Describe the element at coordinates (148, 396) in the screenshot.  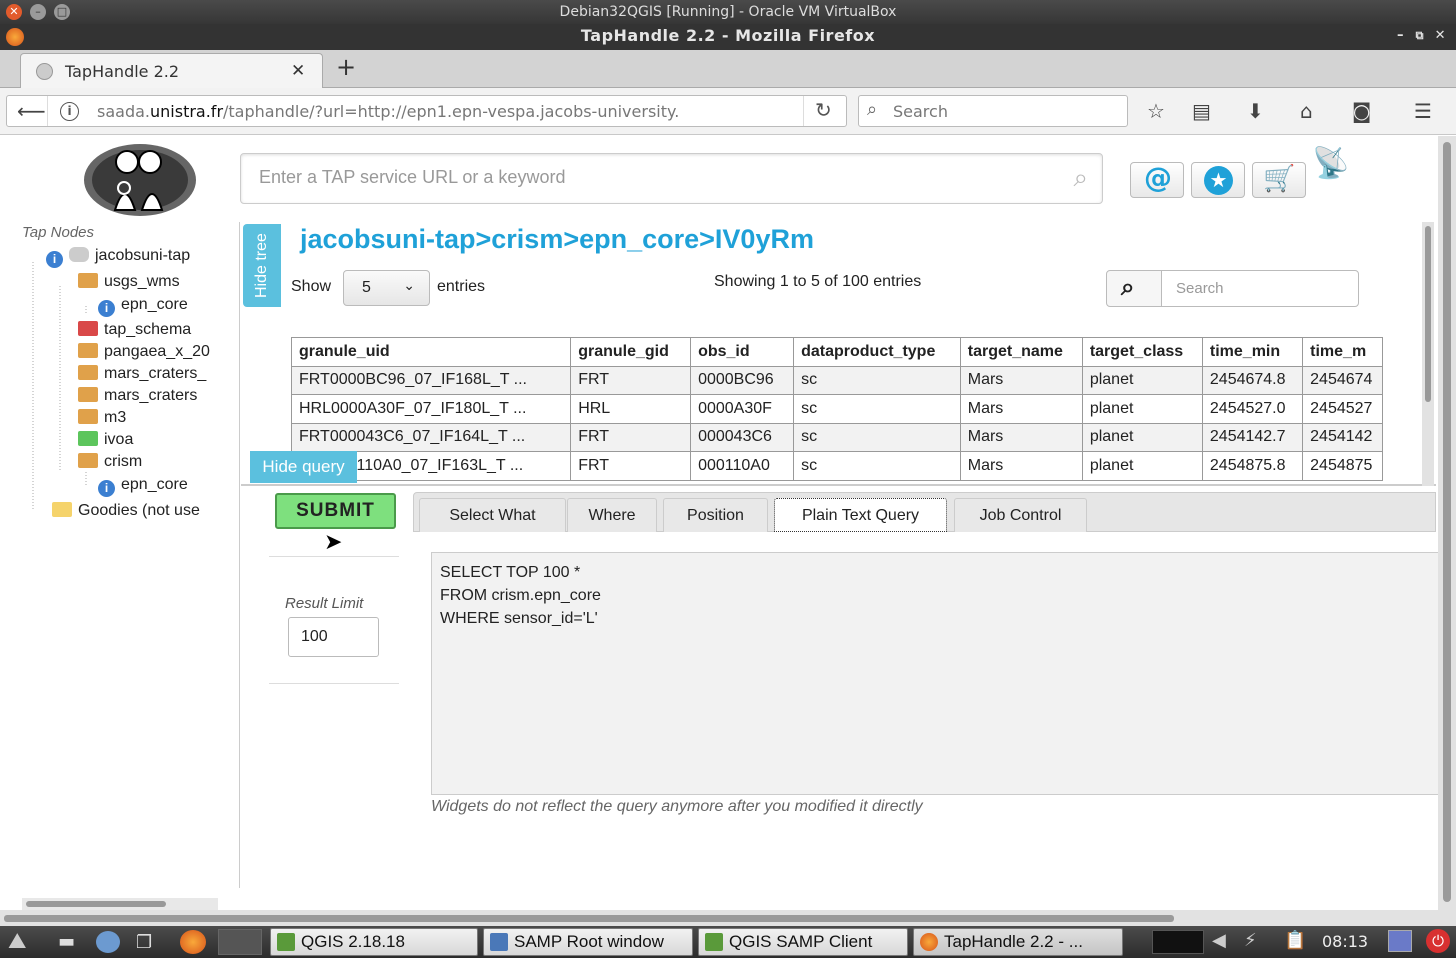
I see `tree-node-mars-craters-2: mars_craters` at that location.